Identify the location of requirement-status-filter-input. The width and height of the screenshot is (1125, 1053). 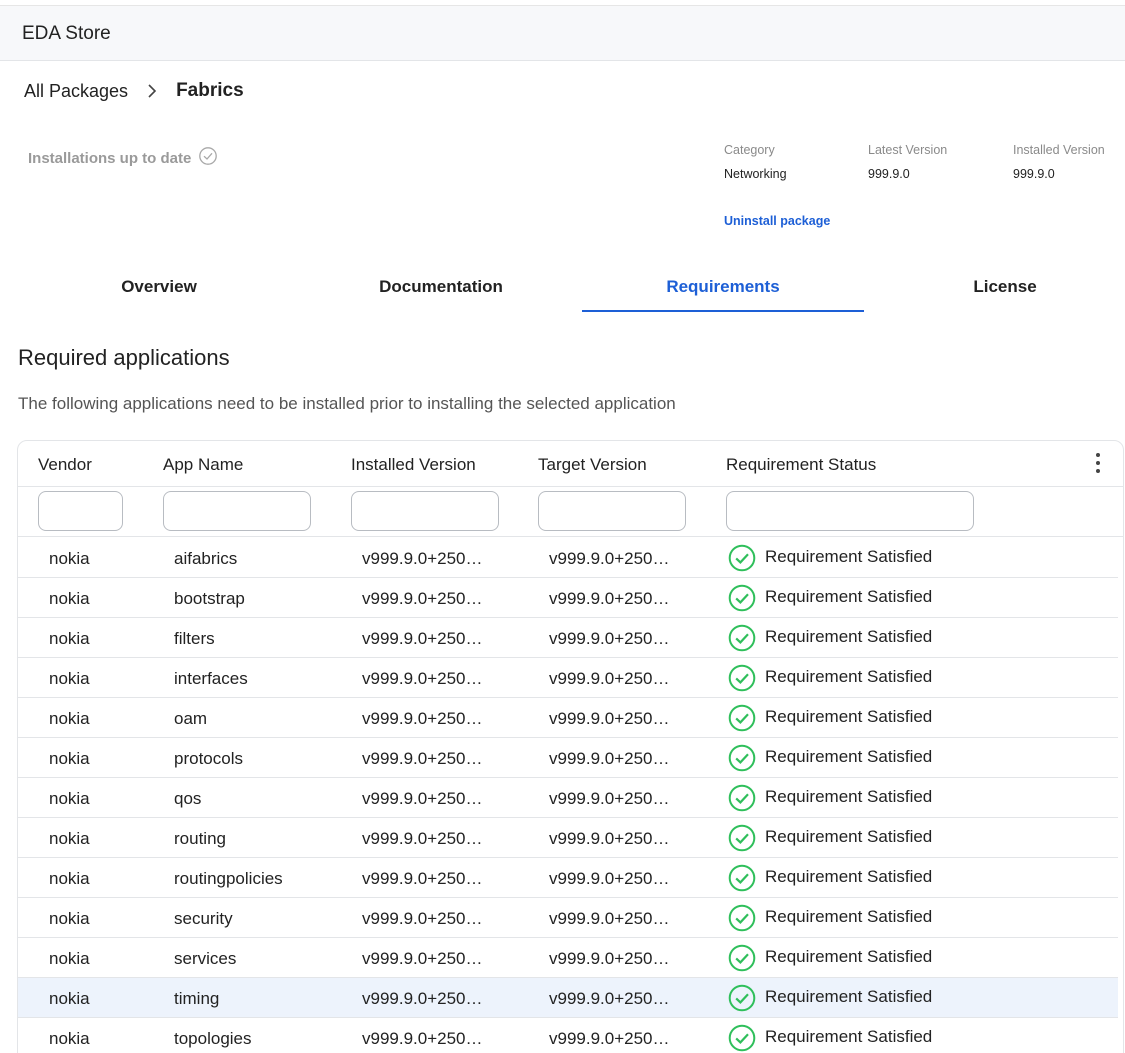
(850, 511).